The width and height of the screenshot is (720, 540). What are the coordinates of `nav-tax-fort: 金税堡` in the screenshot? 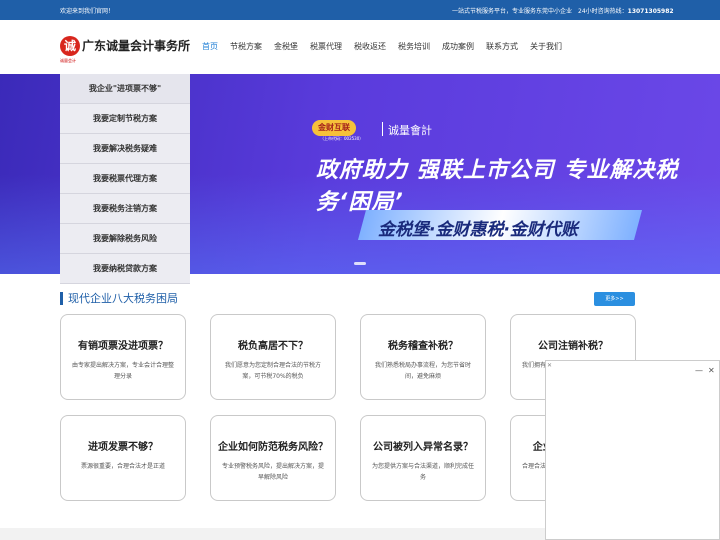 It's located at (286, 46).